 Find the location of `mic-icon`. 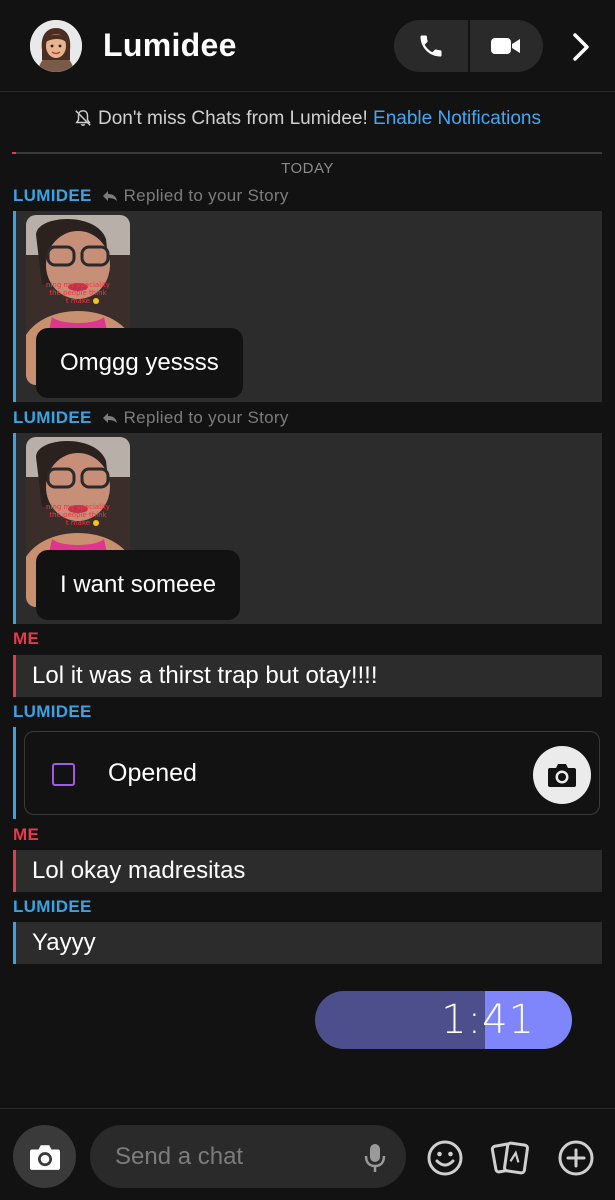

mic-icon is located at coordinates (375, 1160).